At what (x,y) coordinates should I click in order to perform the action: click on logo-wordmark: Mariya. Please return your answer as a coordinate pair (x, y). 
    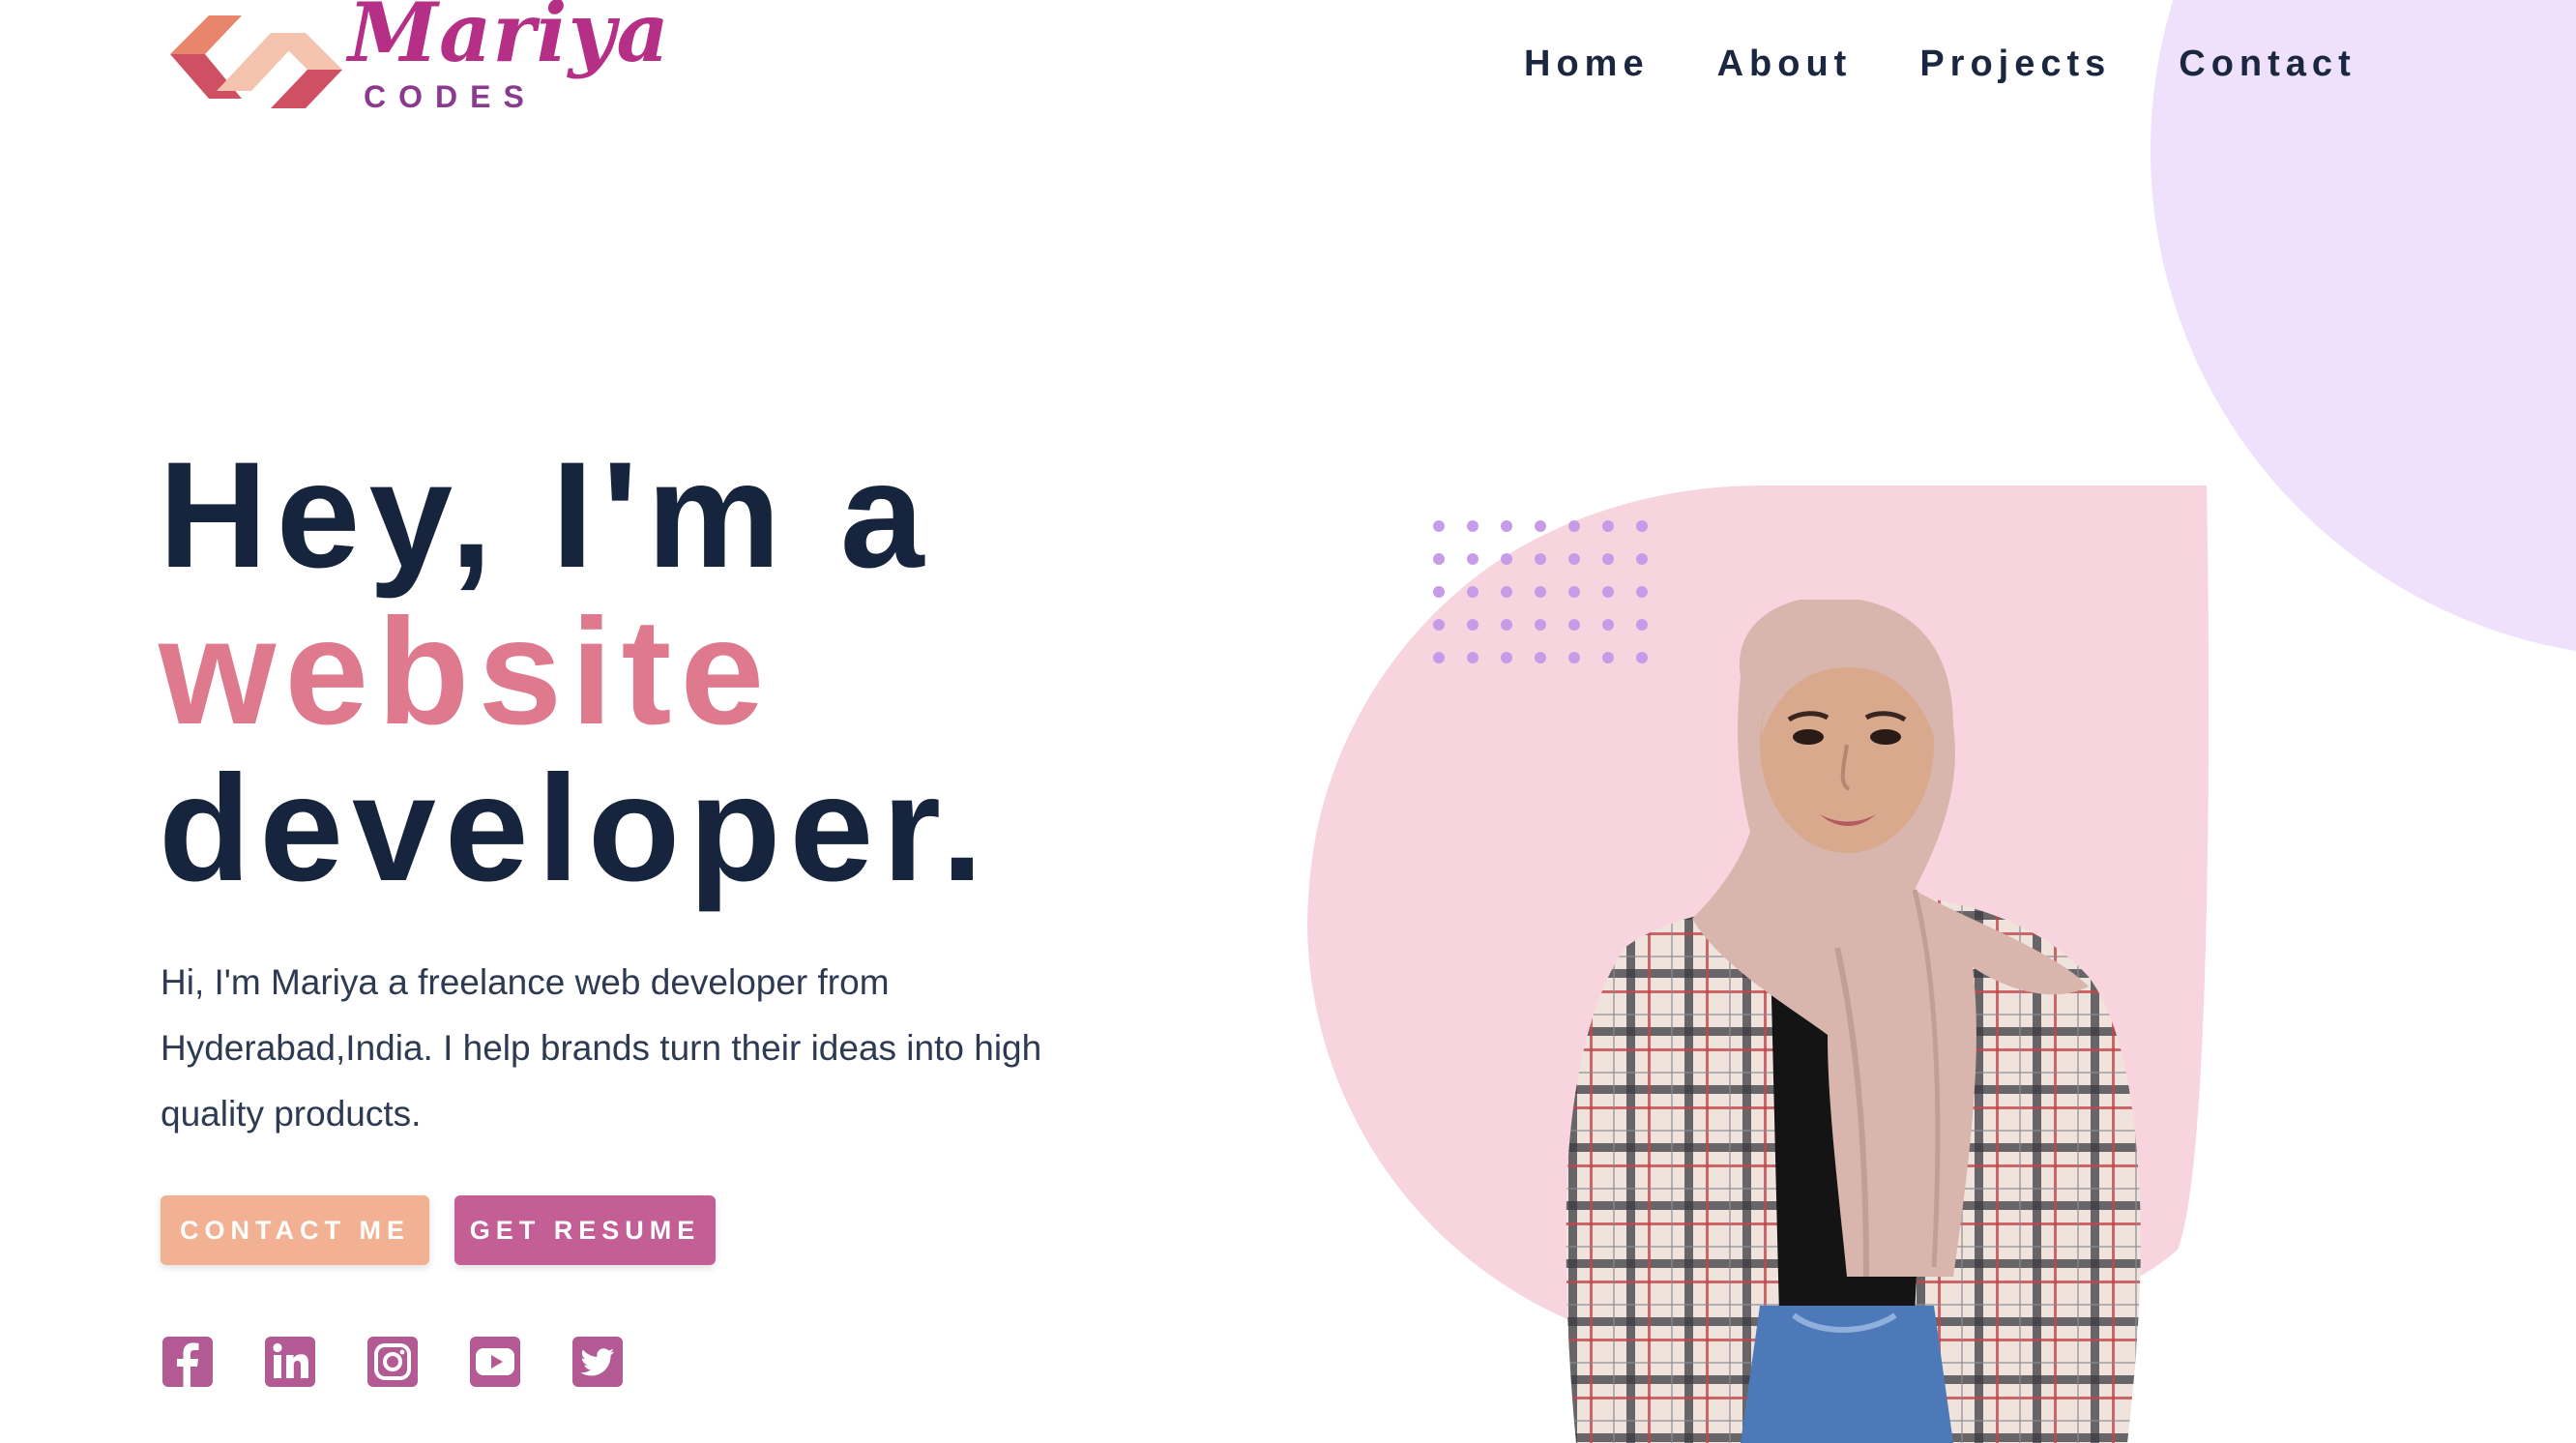
    Looking at the image, I should click on (509, 40).